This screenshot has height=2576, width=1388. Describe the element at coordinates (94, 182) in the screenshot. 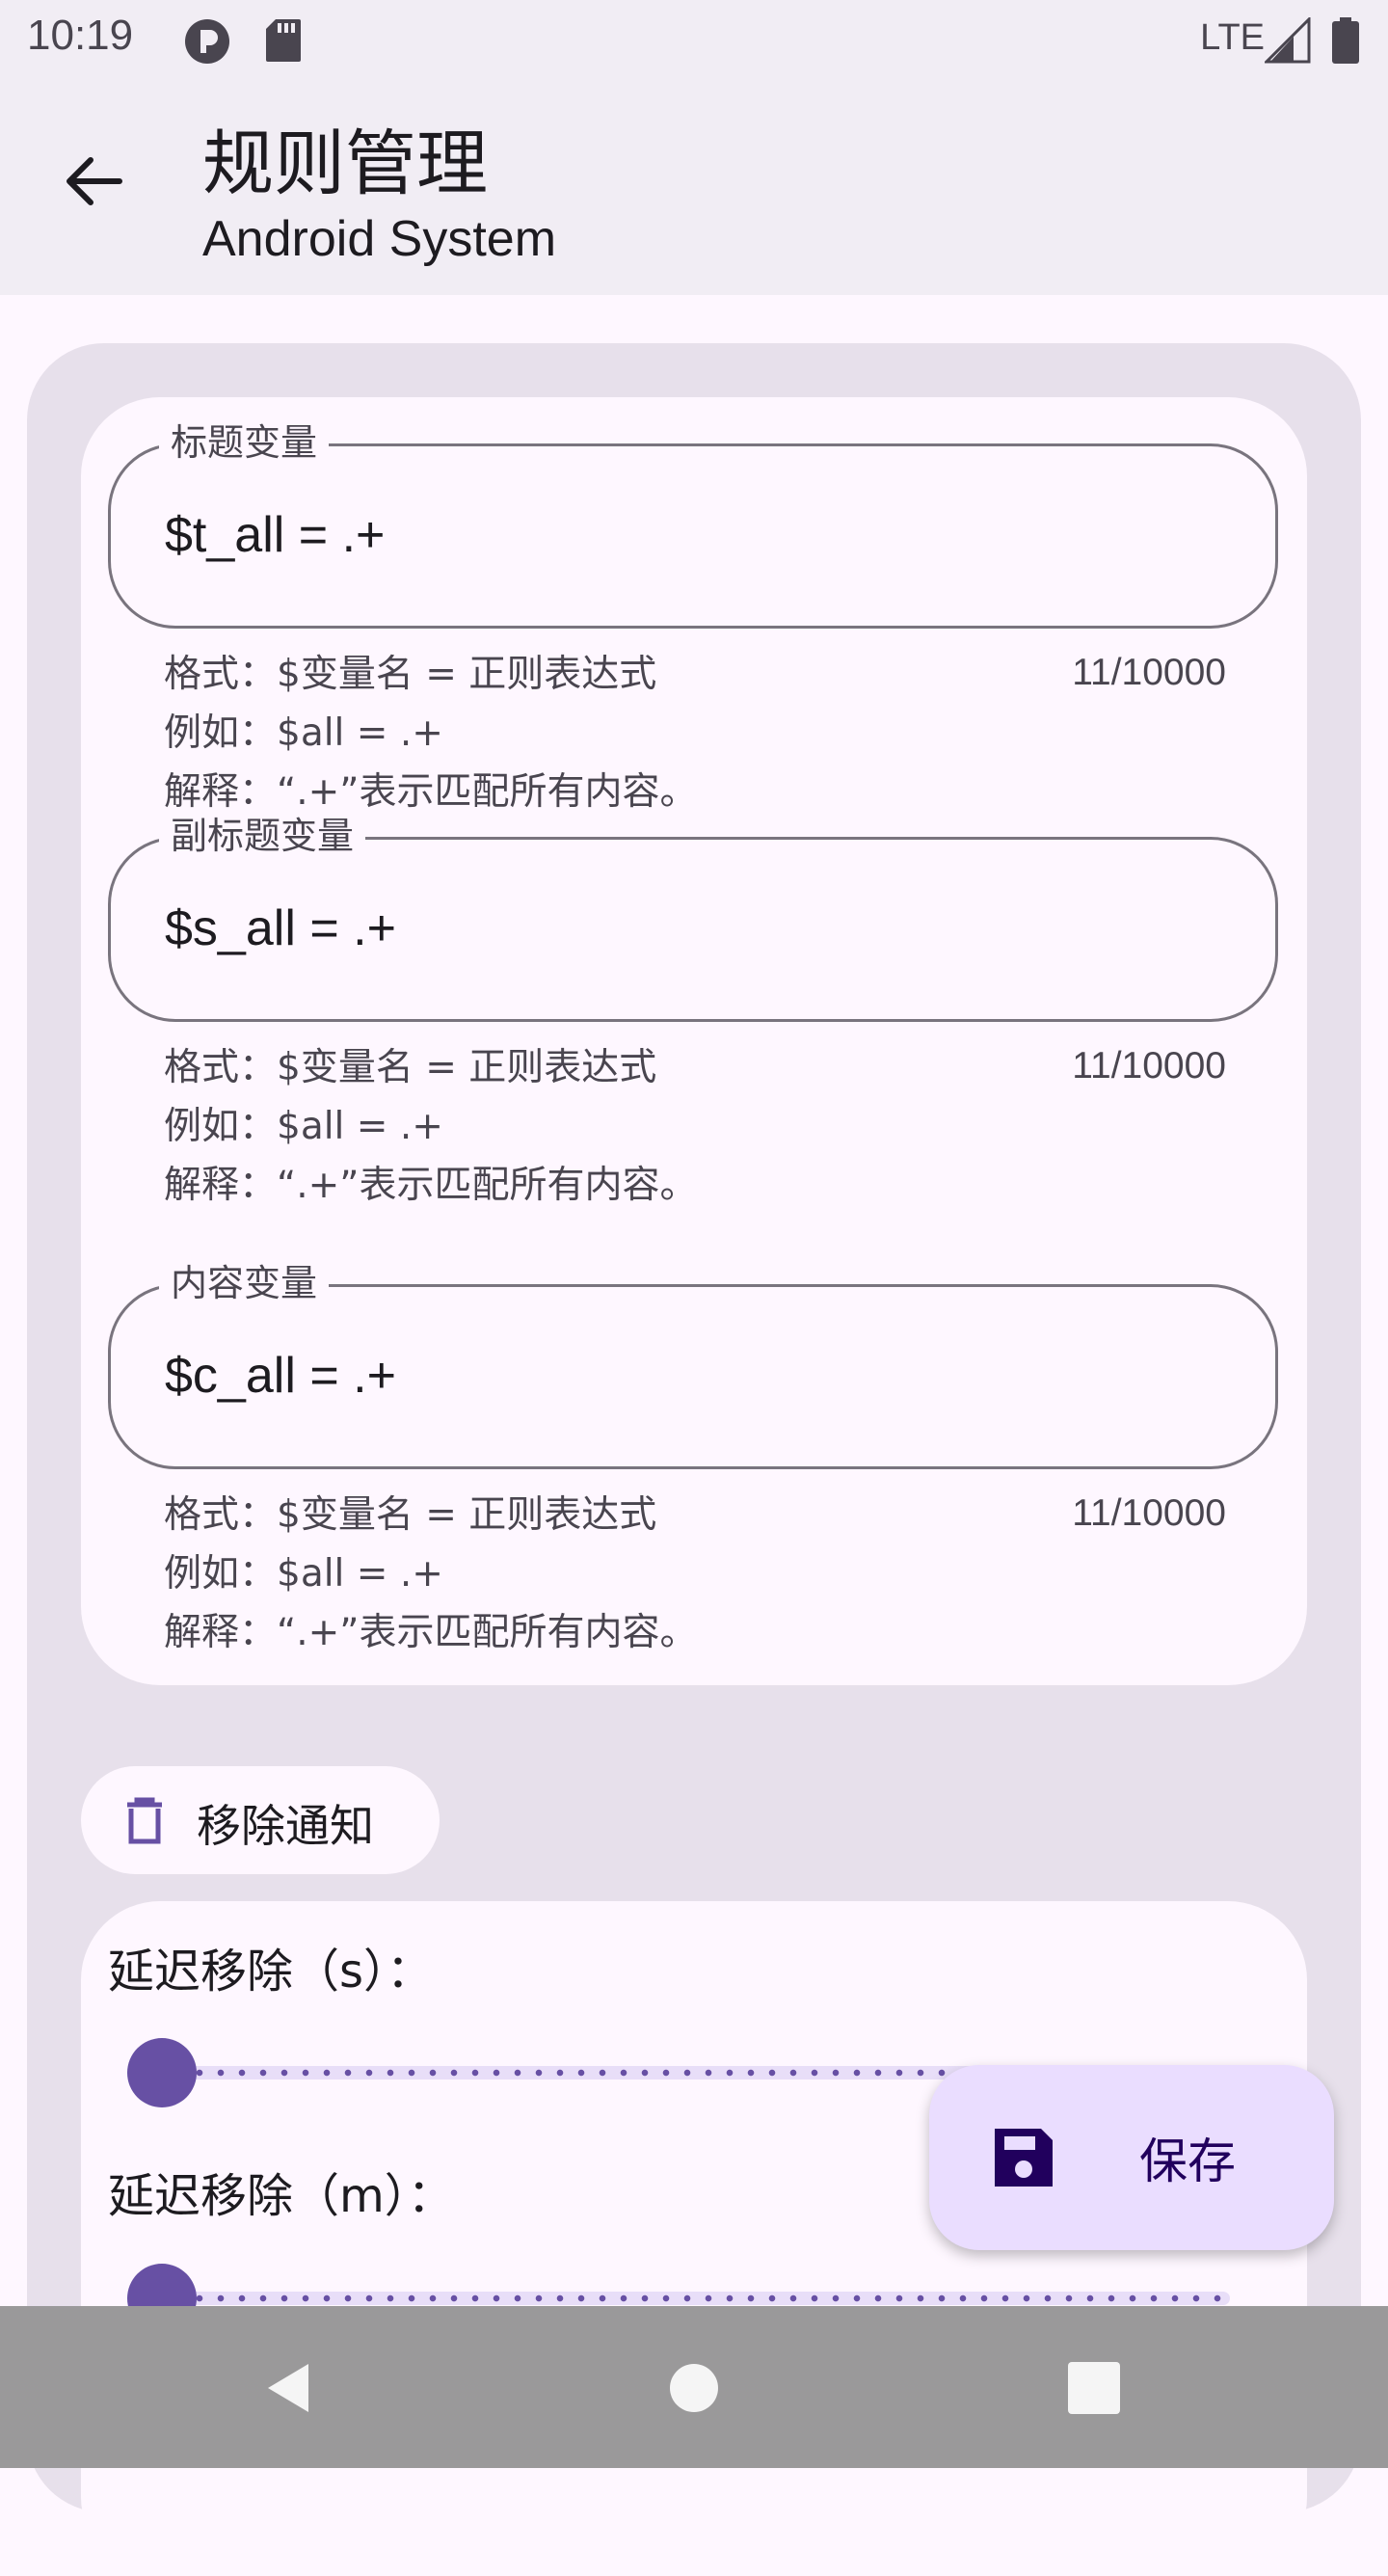

I see `back-arrow-icon` at that location.